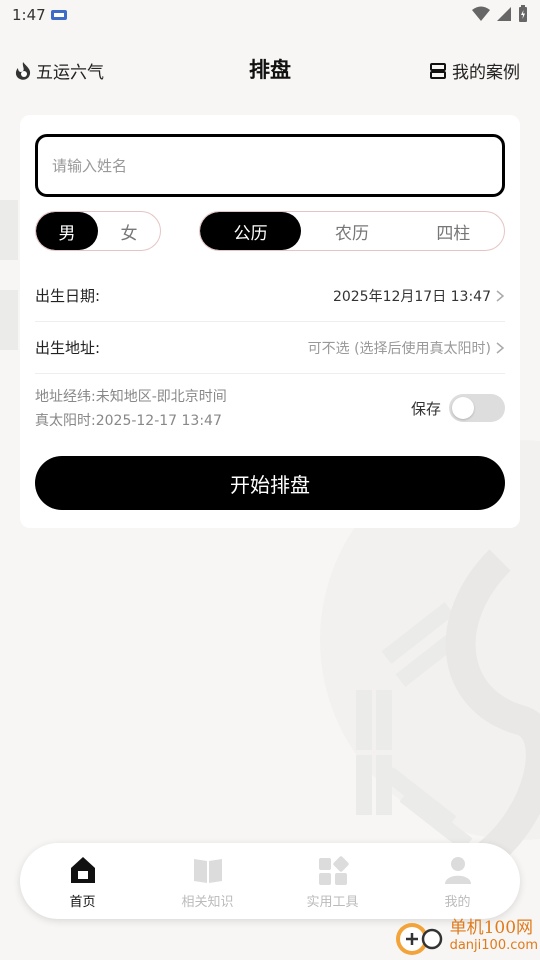  What do you see at coordinates (523, 13) in the screenshot?
I see `battery-icon` at bounding box center [523, 13].